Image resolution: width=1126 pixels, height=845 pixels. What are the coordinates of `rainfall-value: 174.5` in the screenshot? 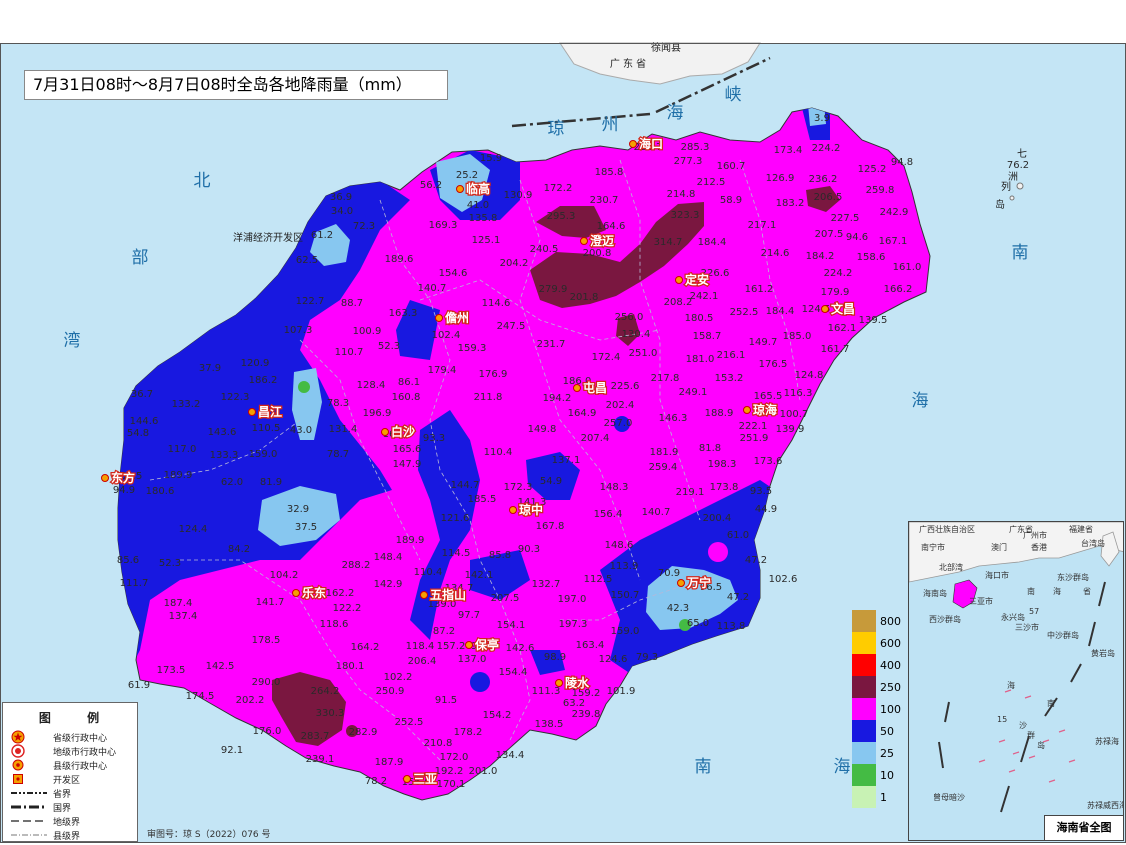 It's located at (200, 696).